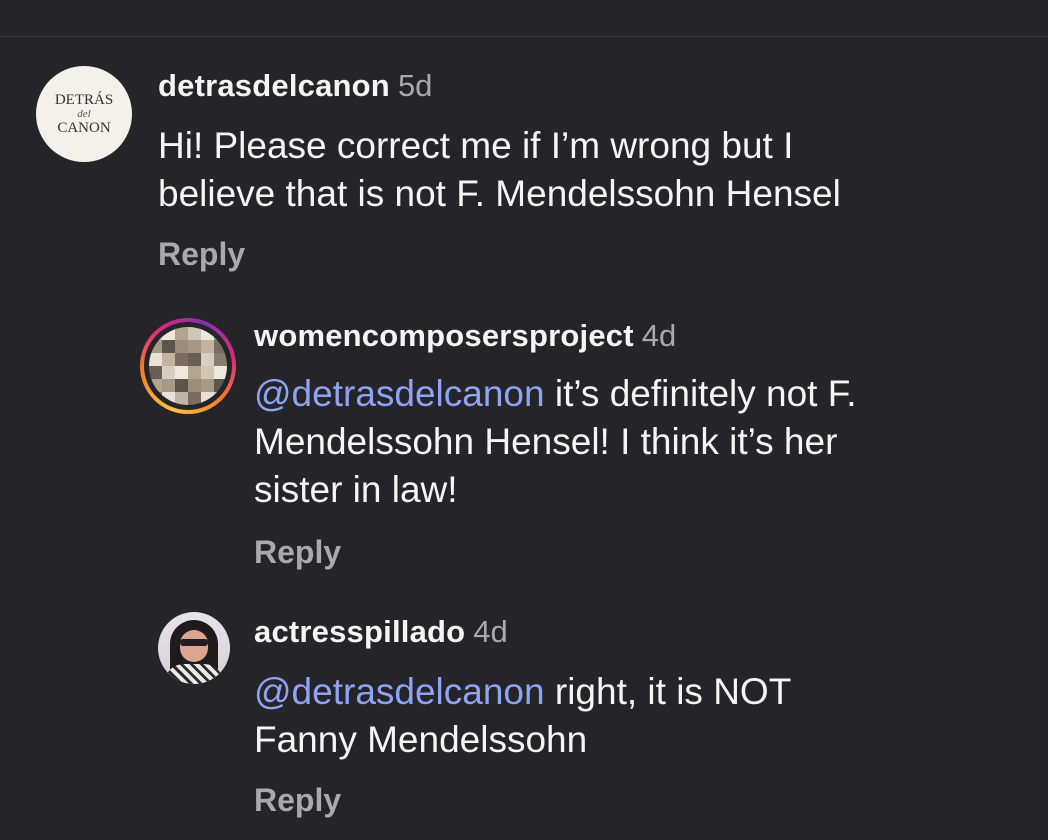 This screenshot has height=840, width=1048. I want to click on username: actresspillado, so click(359, 631).